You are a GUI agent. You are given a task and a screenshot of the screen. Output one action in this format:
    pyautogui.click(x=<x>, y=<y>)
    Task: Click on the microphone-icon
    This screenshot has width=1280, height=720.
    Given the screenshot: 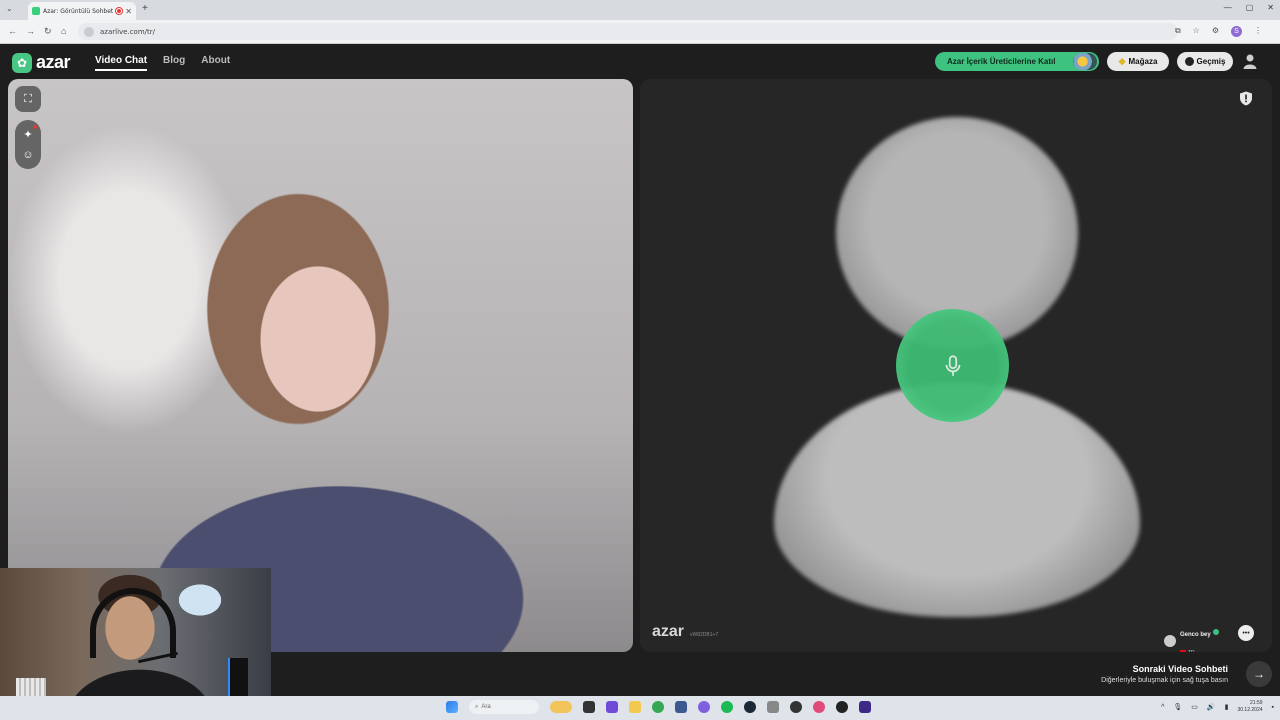 What is the action you would take?
    pyautogui.click(x=952, y=365)
    